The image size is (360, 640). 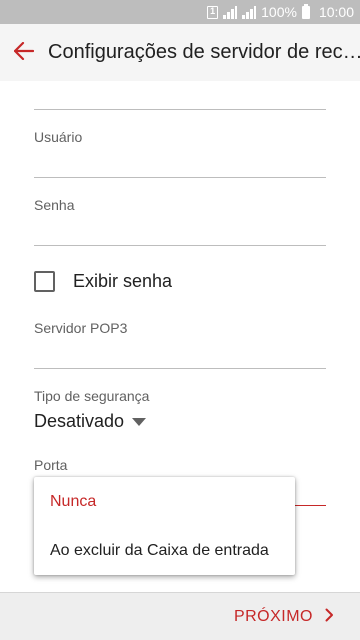 What do you see at coordinates (92, 396) in the screenshot?
I see `security-type-label: Tipo de segurança` at bounding box center [92, 396].